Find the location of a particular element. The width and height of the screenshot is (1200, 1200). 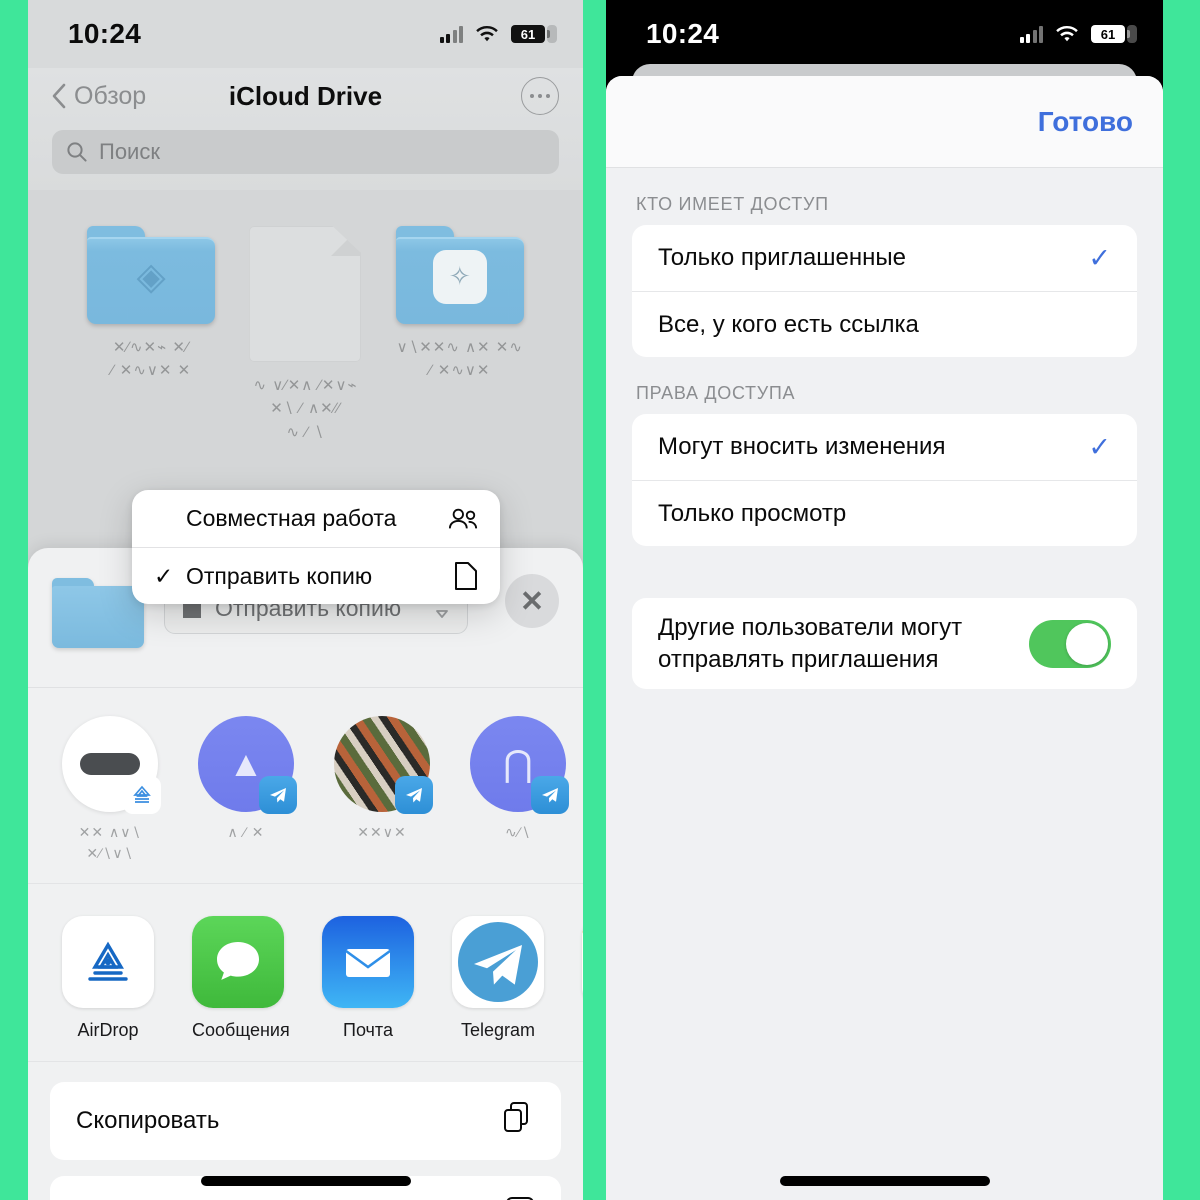

app-label: Telegram is located at coordinates (498, 1030).